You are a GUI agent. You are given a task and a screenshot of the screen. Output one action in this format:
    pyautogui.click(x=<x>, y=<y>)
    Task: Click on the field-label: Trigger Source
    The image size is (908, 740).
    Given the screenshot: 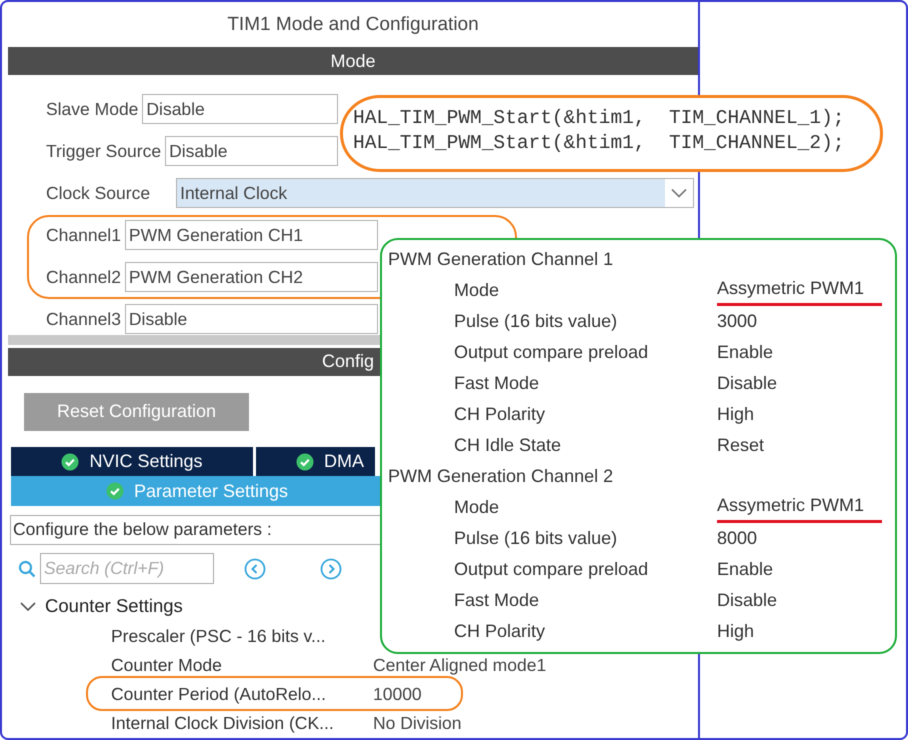 What is the action you would take?
    pyautogui.click(x=104, y=151)
    